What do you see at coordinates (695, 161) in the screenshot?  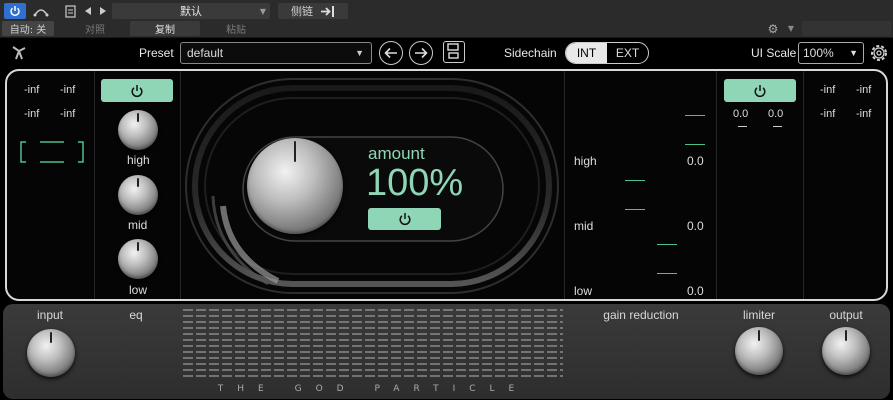 I see `gr-high-value: 0.0` at bounding box center [695, 161].